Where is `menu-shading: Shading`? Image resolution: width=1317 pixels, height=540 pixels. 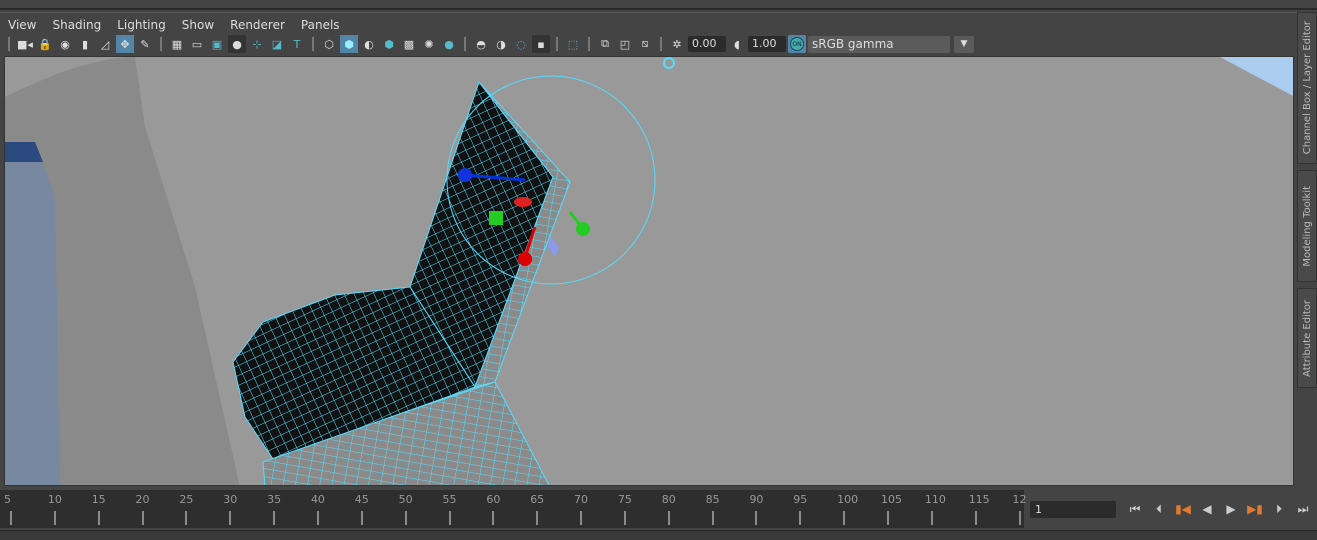 menu-shading: Shading is located at coordinates (76, 25).